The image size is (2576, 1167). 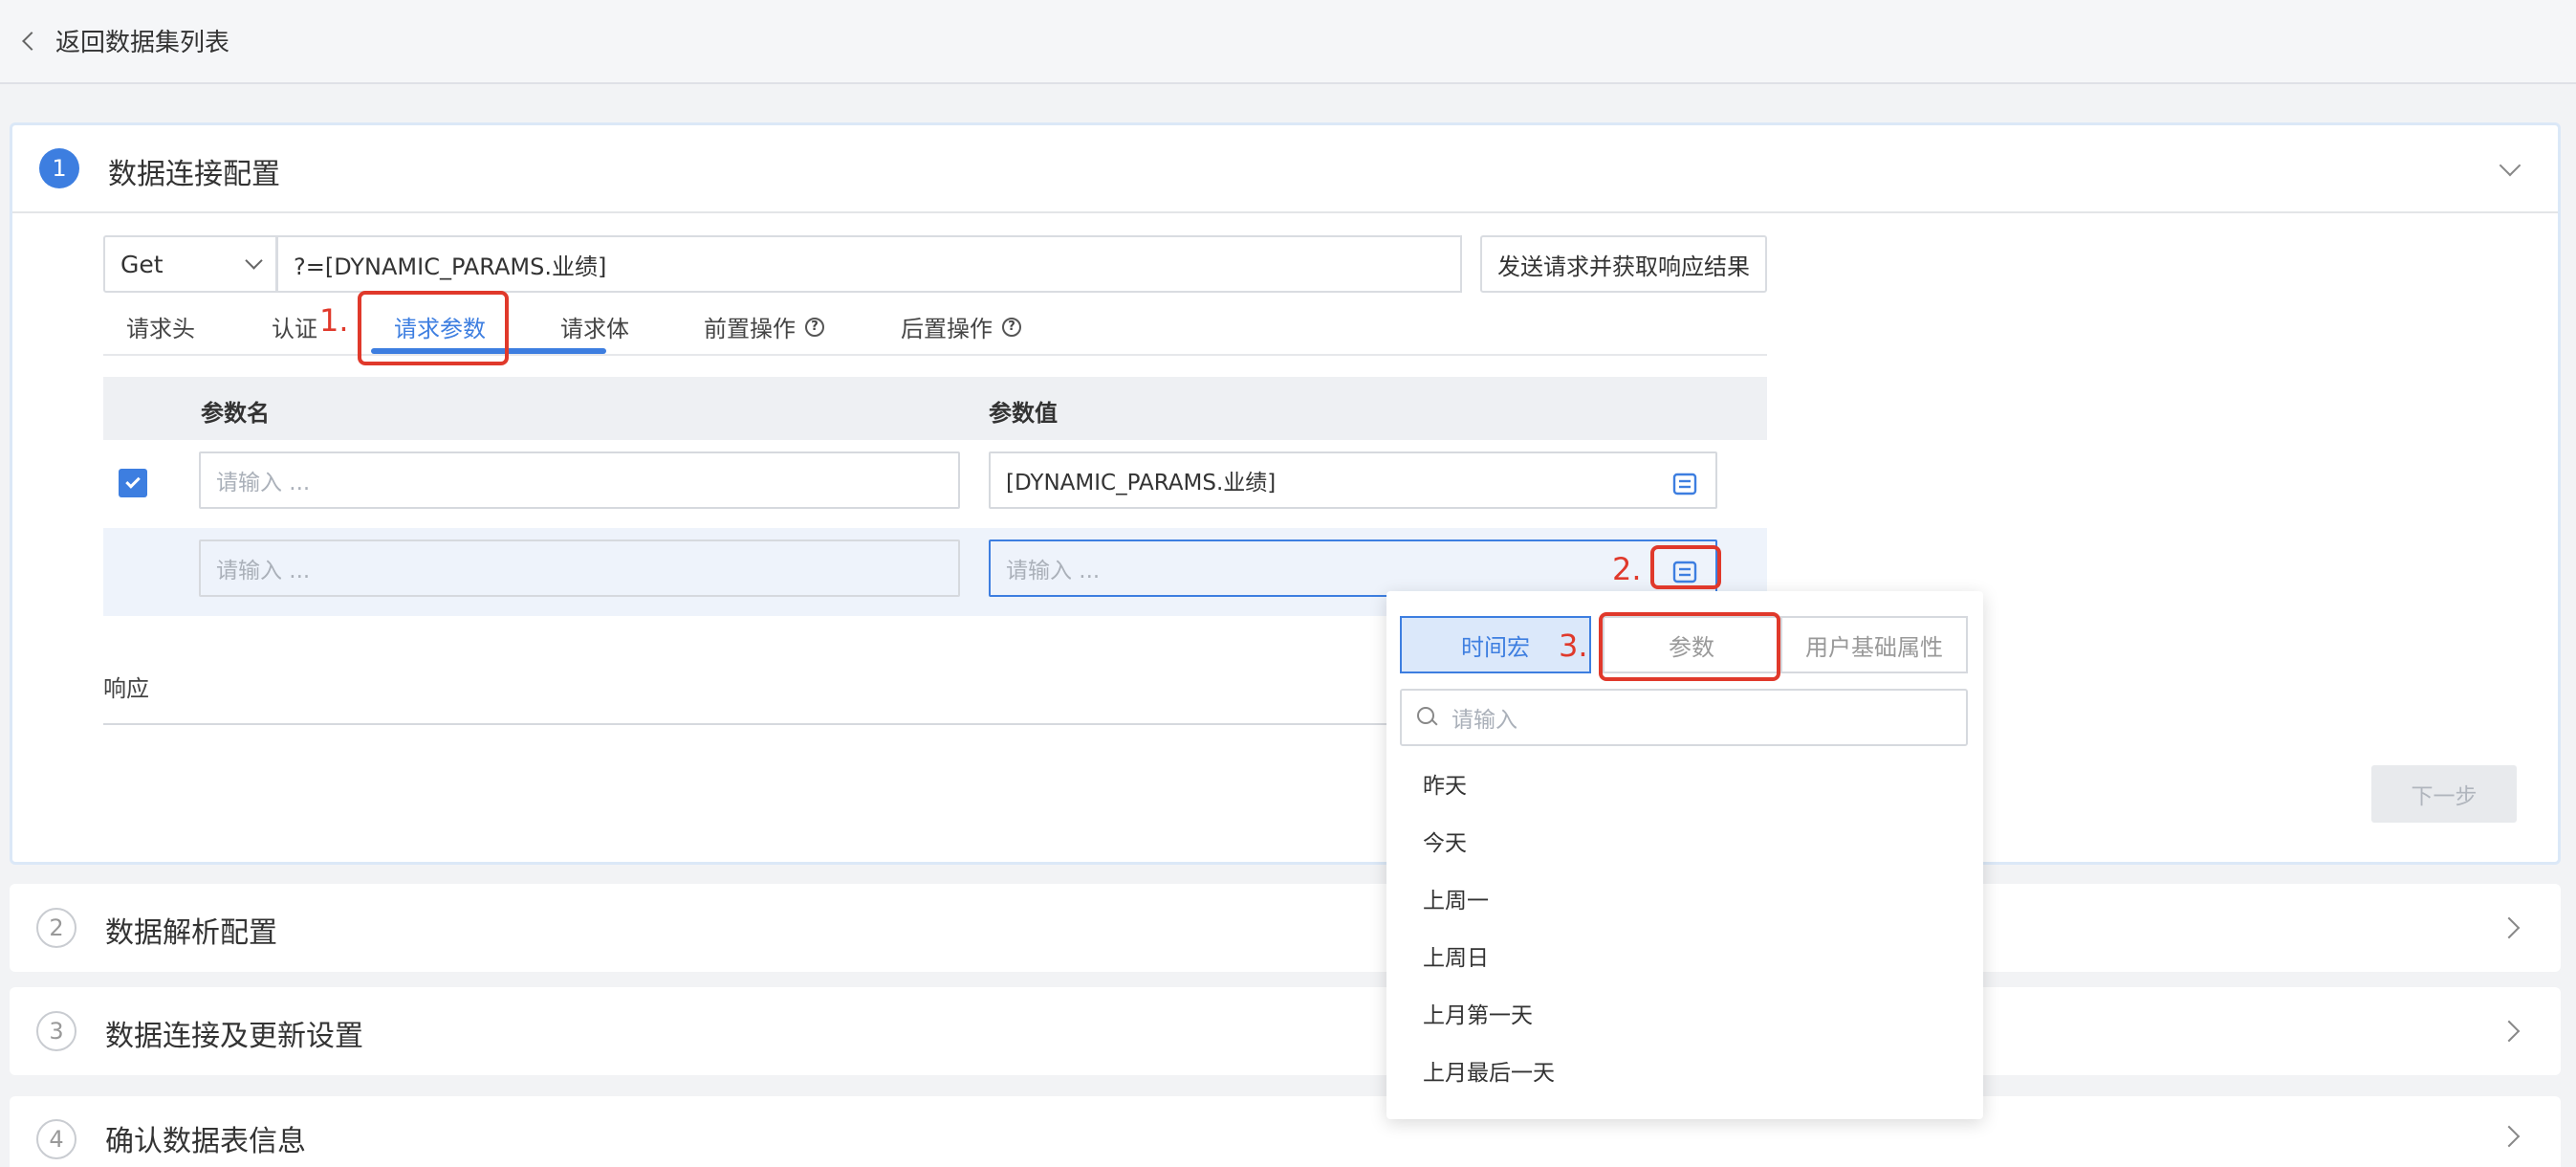 I want to click on request-tabs: 请求头 认证 请求参数 请求体 前置操作 ? 后置操作 ?, so click(x=935, y=326).